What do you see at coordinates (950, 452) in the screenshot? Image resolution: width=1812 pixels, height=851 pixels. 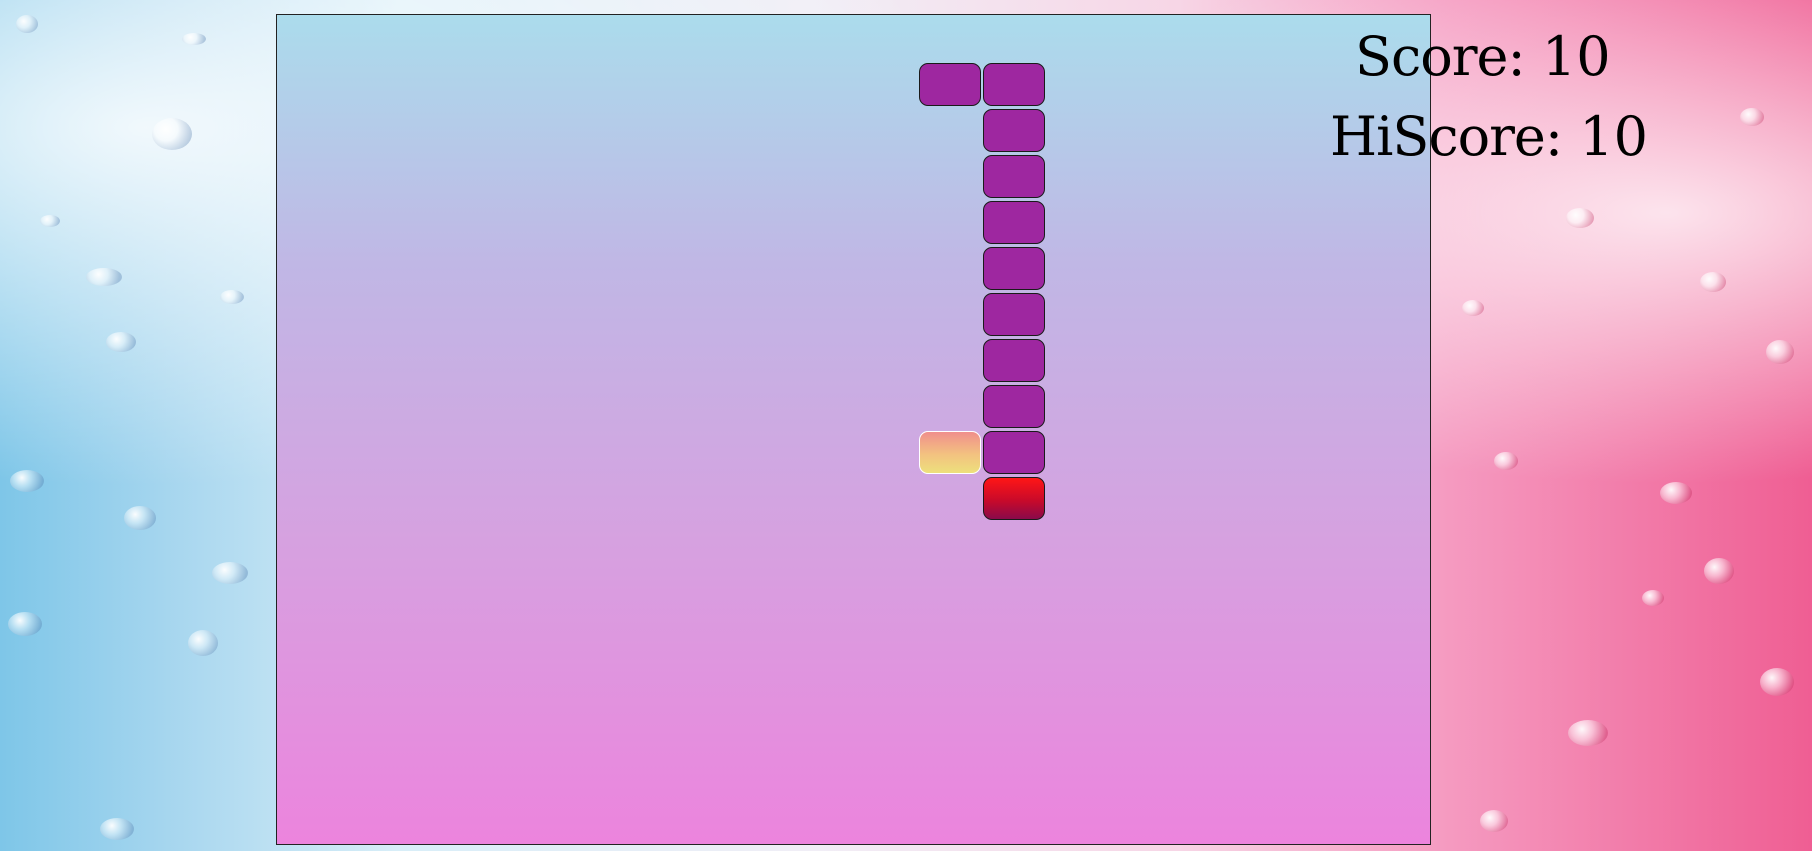 I see `food-item` at bounding box center [950, 452].